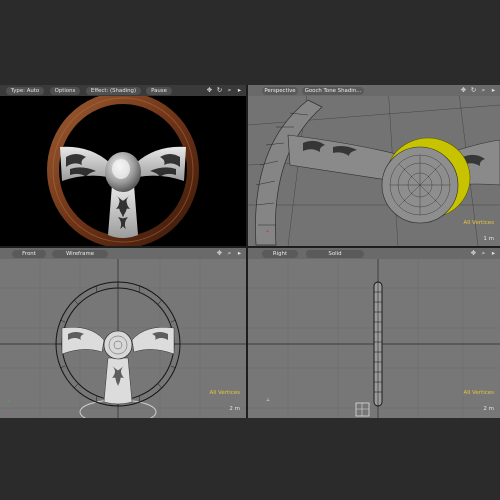 This screenshot has height=500, width=500. I want to click on wireframe-mode-button: Wireframe, so click(80, 254).